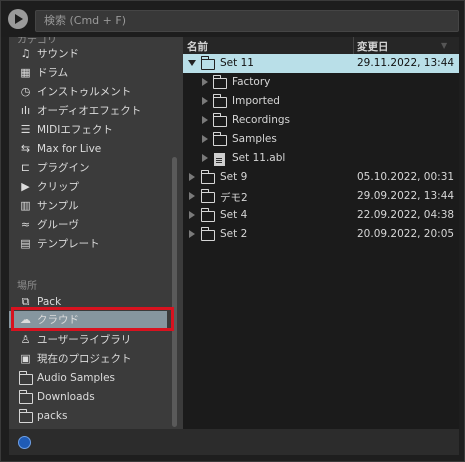 This screenshot has height=462, width=465. What do you see at coordinates (84, 340) in the screenshot?
I see `sidebar-item-label: ユーザーライブラリ` at bounding box center [84, 340].